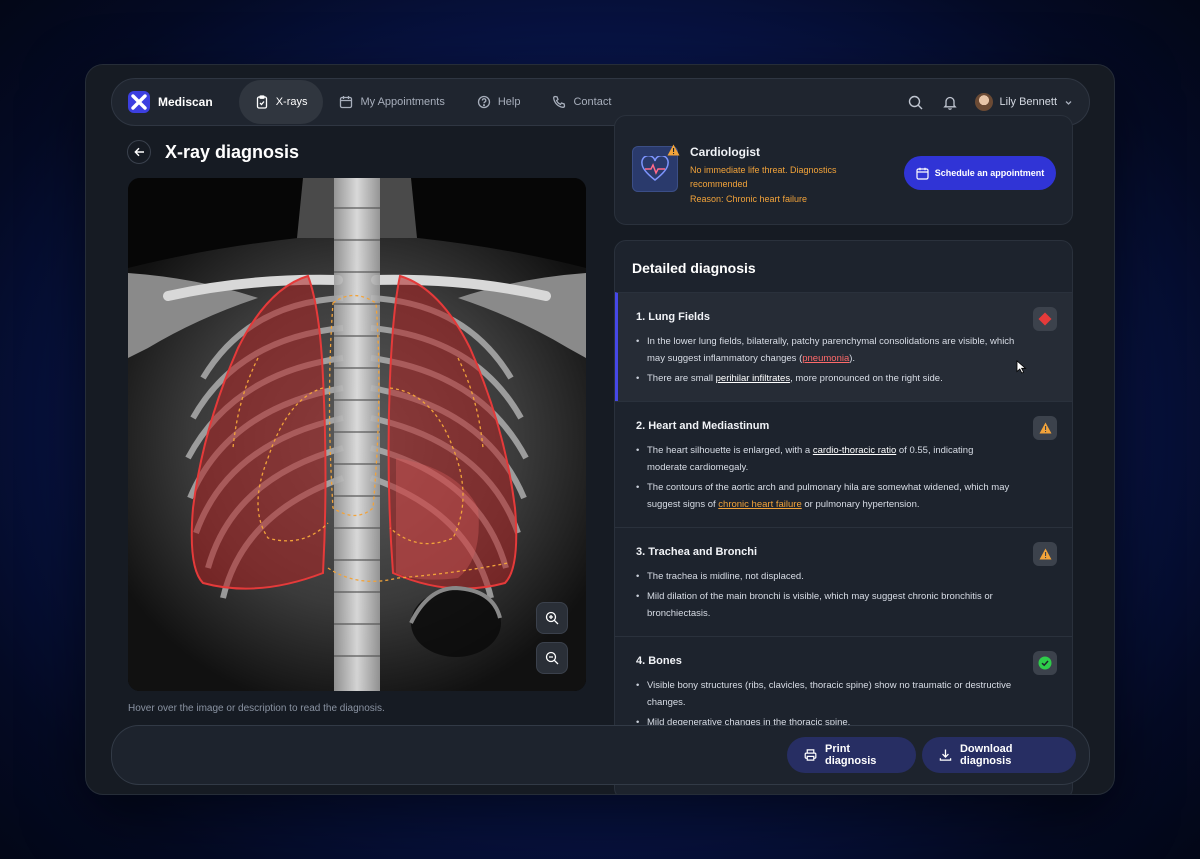 This screenshot has height=859, width=1200. Describe the element at coordinates (559, 101) in the screenshot. I see `phone-icon` at that location.